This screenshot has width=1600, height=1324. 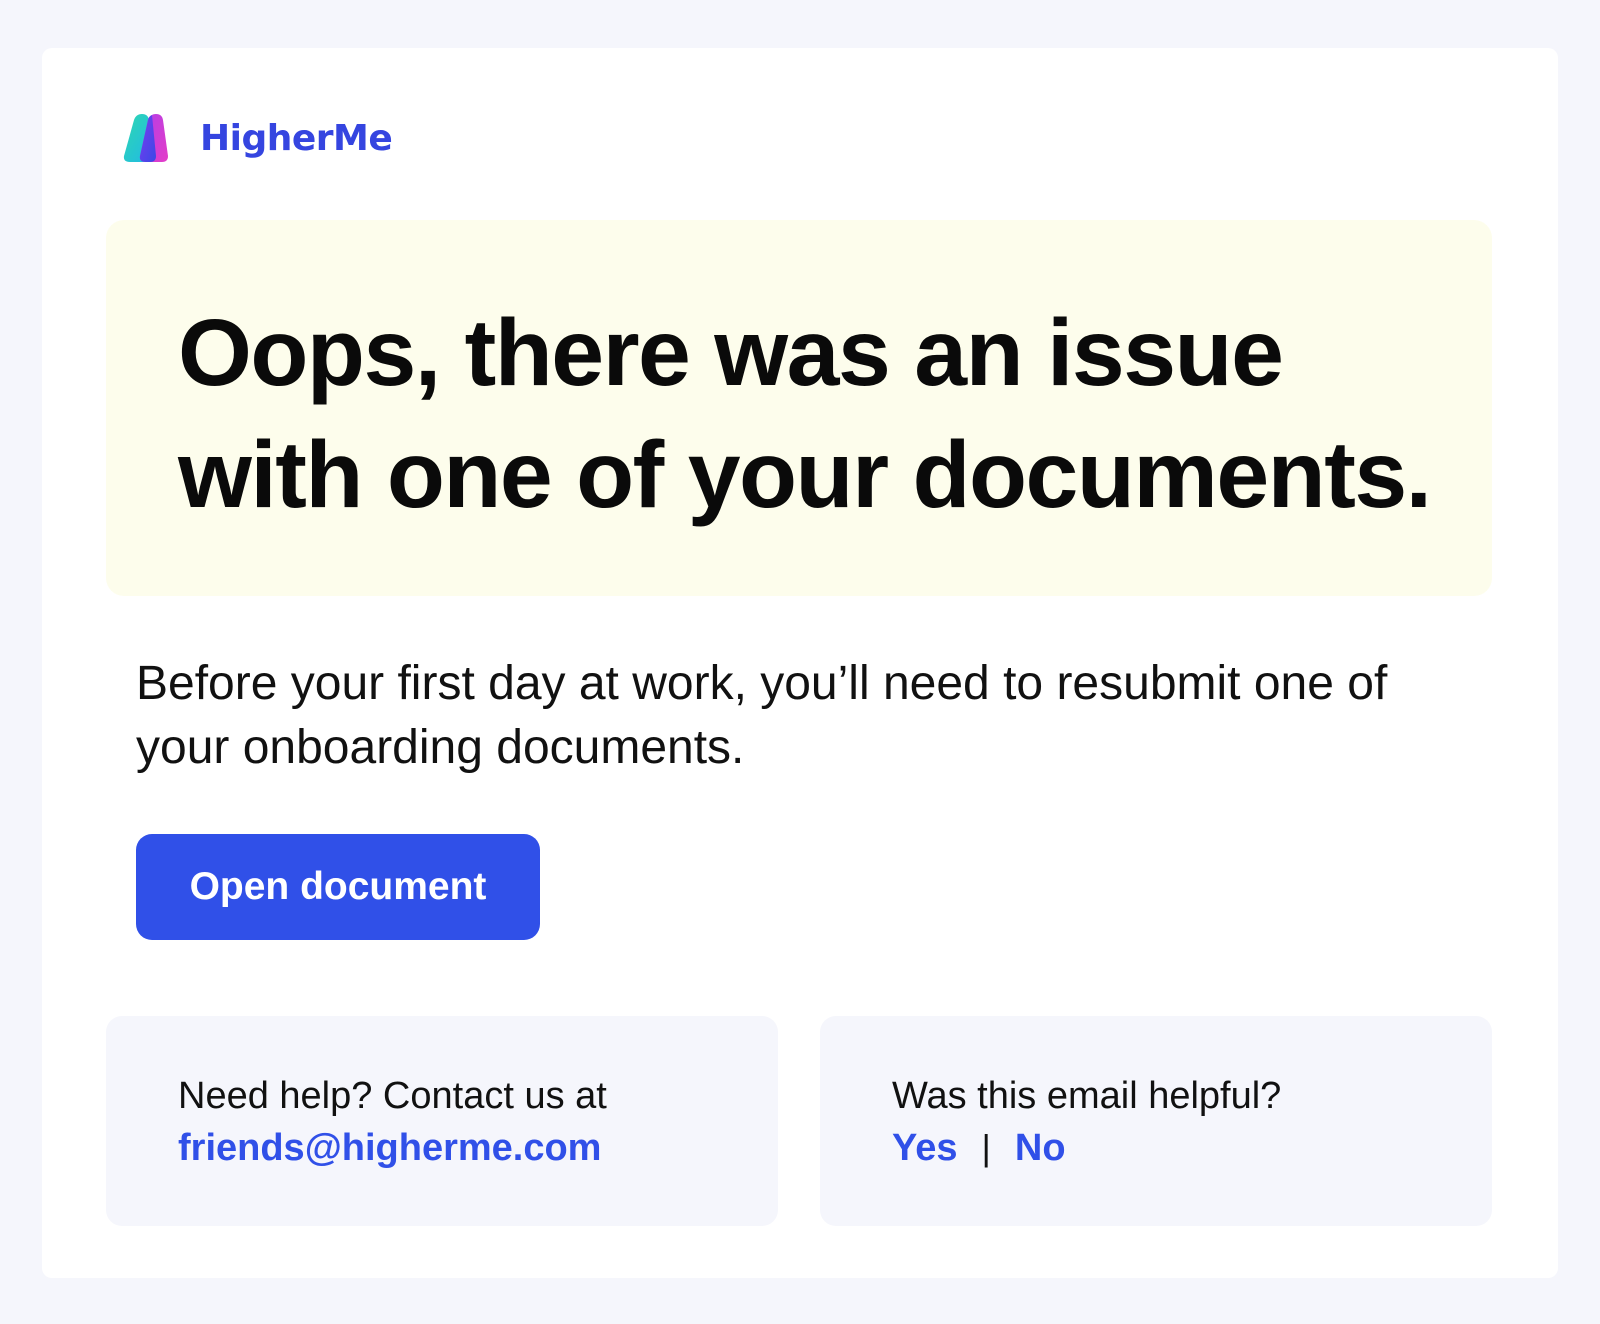 I want to click on feedback-yes-link: Yes, so click(x=925, y=1148).